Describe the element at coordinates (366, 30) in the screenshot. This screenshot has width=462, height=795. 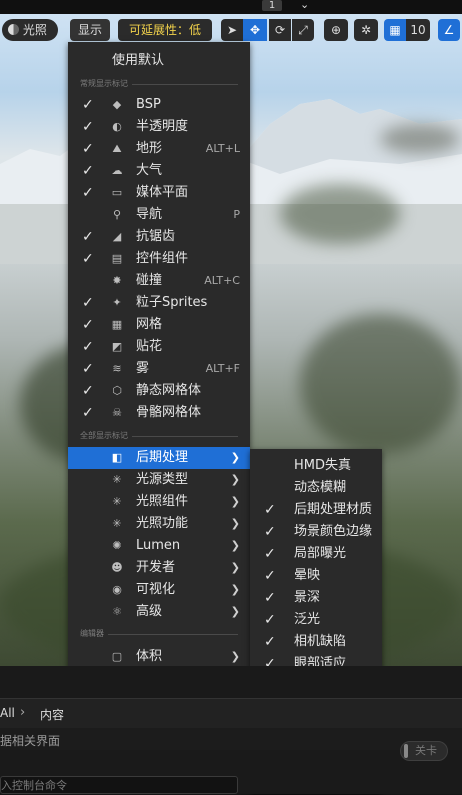
I see `surface-snap-button: ✲` at that location.